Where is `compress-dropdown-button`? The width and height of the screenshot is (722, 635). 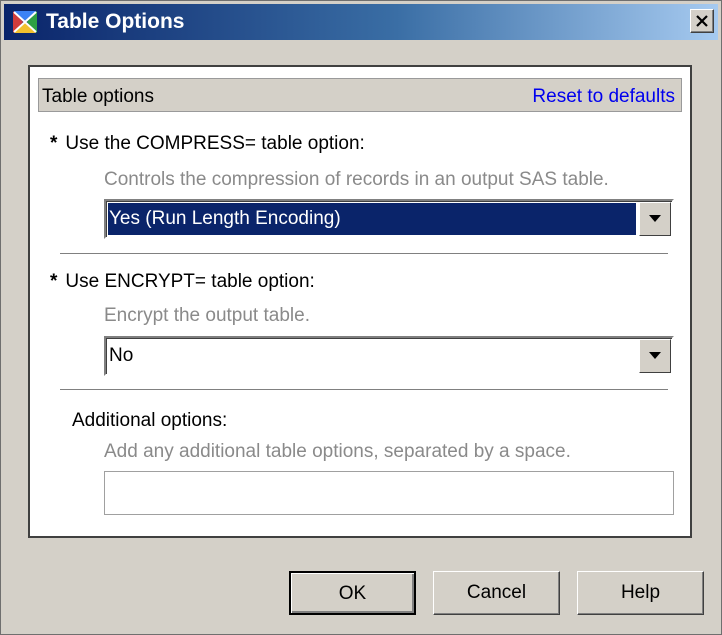 compress-dropdown-button is located at coordinates (655, 219).